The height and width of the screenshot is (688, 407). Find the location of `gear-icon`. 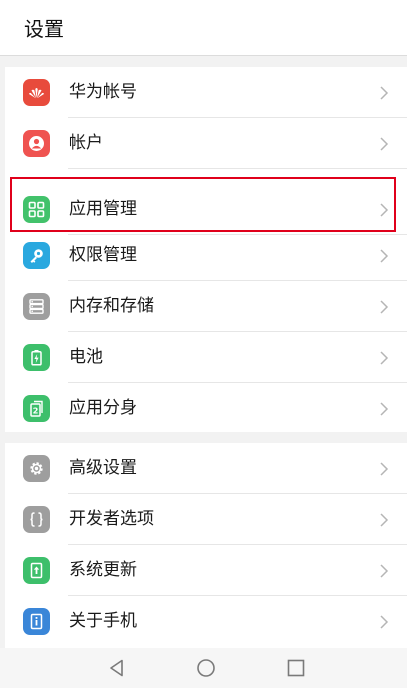

gear-icon is located at coordinates (36, 468).